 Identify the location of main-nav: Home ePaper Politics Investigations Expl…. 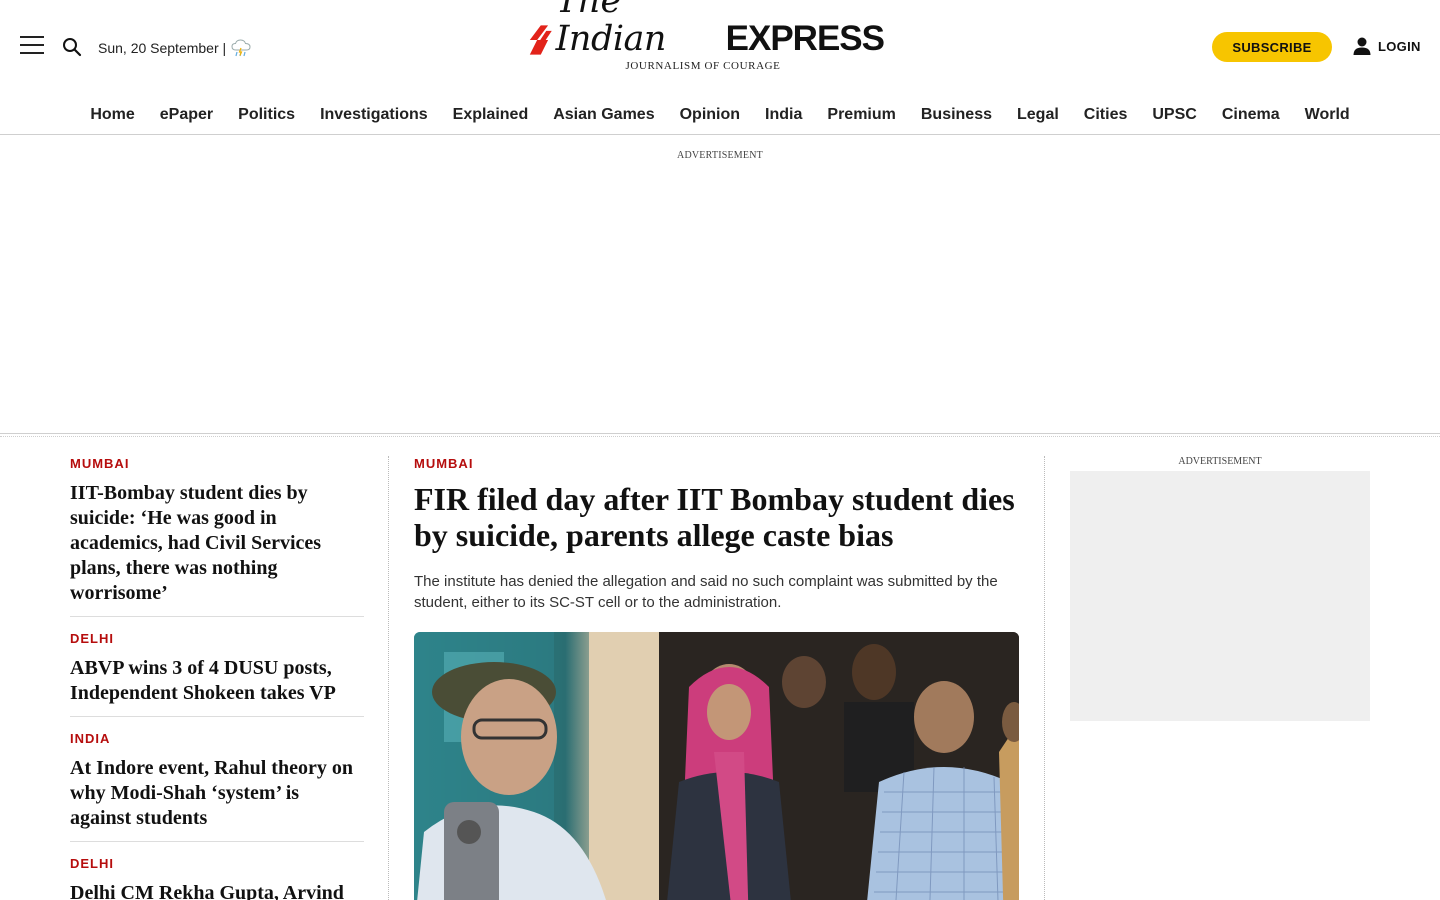
(720, 115).